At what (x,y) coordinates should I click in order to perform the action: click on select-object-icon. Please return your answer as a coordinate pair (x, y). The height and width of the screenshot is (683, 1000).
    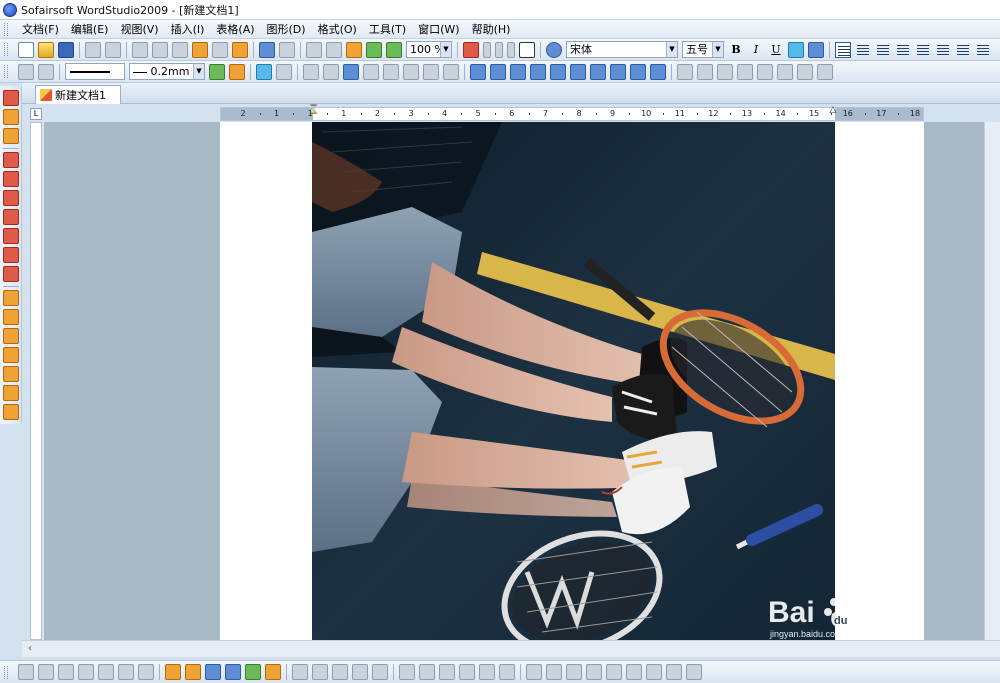
    Looking at the image, I should click on (26, 672).